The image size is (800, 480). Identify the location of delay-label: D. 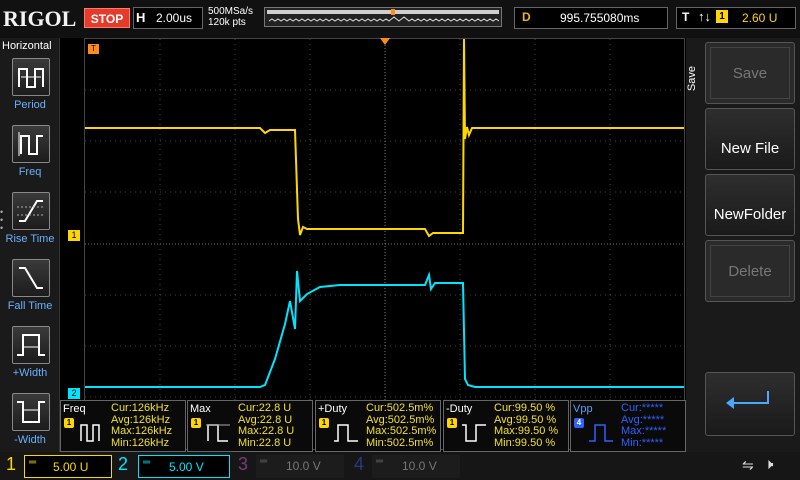
(526, 17).